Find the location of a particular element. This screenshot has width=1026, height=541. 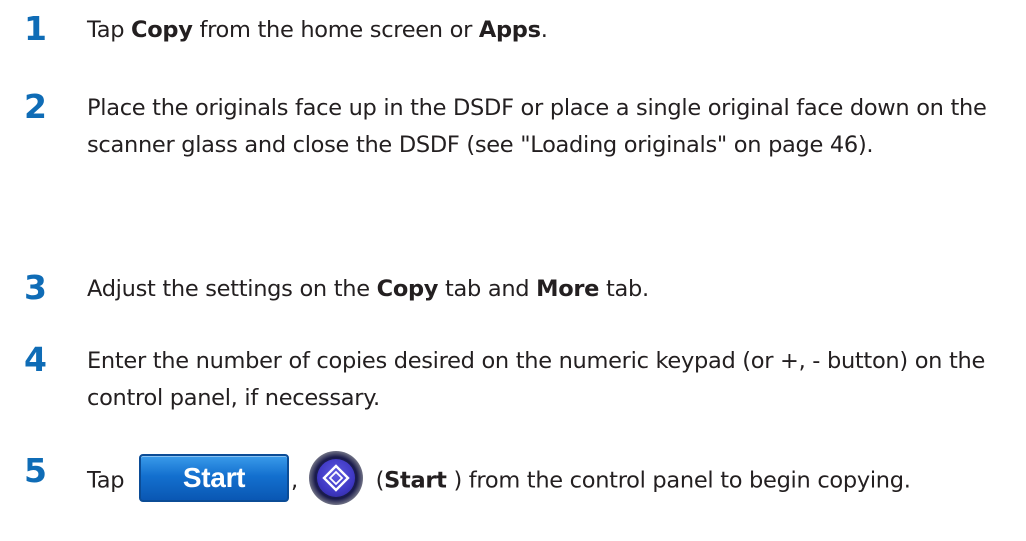

start-label: Start is located at coordinates (415, 480).